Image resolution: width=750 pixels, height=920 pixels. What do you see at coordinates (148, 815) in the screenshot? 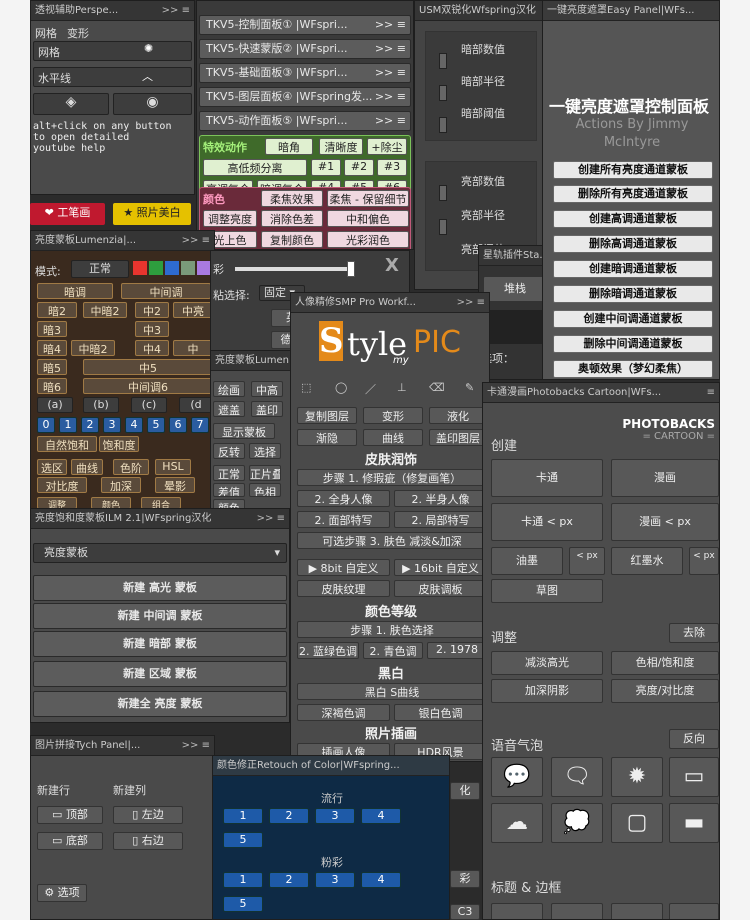
I see `left-button: ▯ 左边` at bounding box center [148, 815].